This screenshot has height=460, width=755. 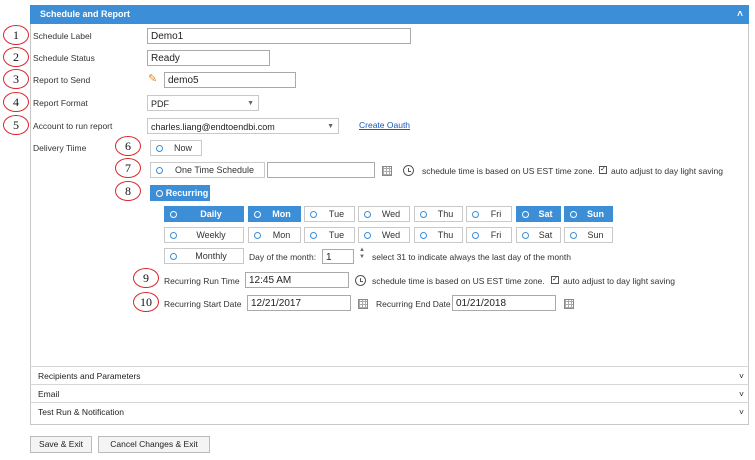 I want to click on run-auto-adjust-label: auto adjust to day light saving, so click(x=619, y=281).